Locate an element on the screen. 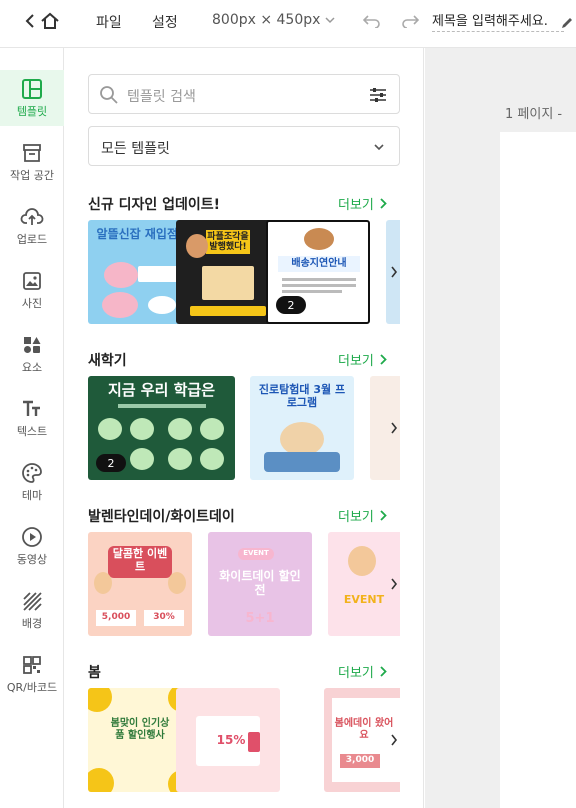 The height and width of the screenshot is (808, 576). photo-icon is located at coordinates (32, 280).